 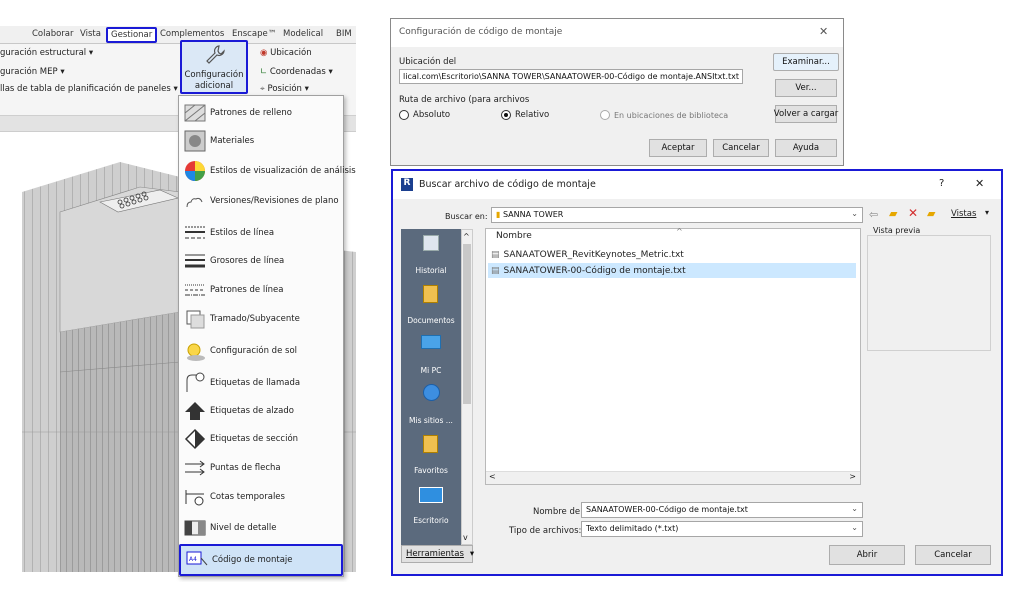 I want to click on menu-item-line-patterns: Patrones de línea, so click(x=261, y=290).